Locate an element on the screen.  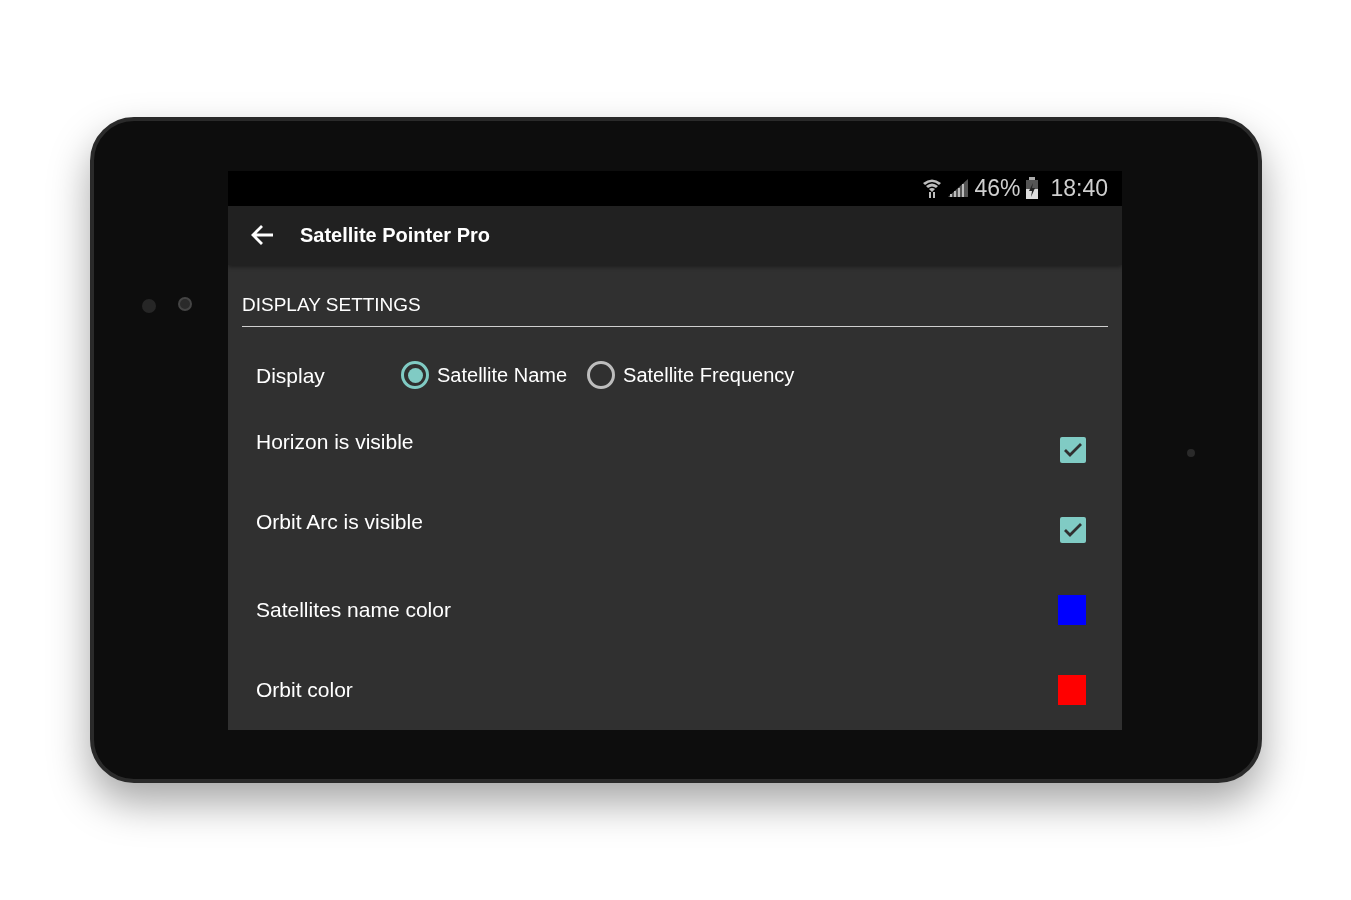
section-header: DISPLAY SETTINGS is located at coordinates (331, 305).